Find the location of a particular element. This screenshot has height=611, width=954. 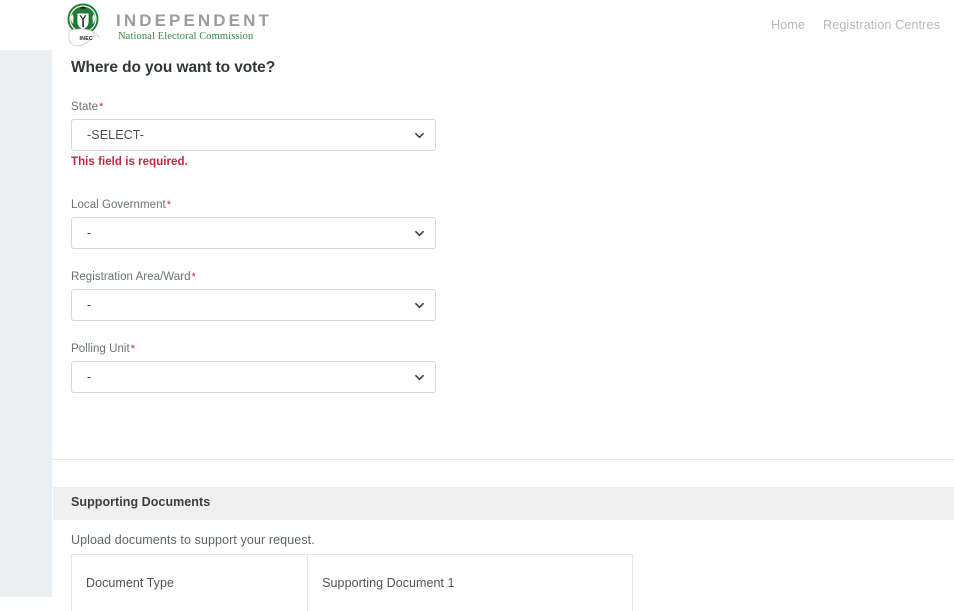

field-label-registration-area-ward-text: Registration Area/Ward is located at coordinates (131, 277).